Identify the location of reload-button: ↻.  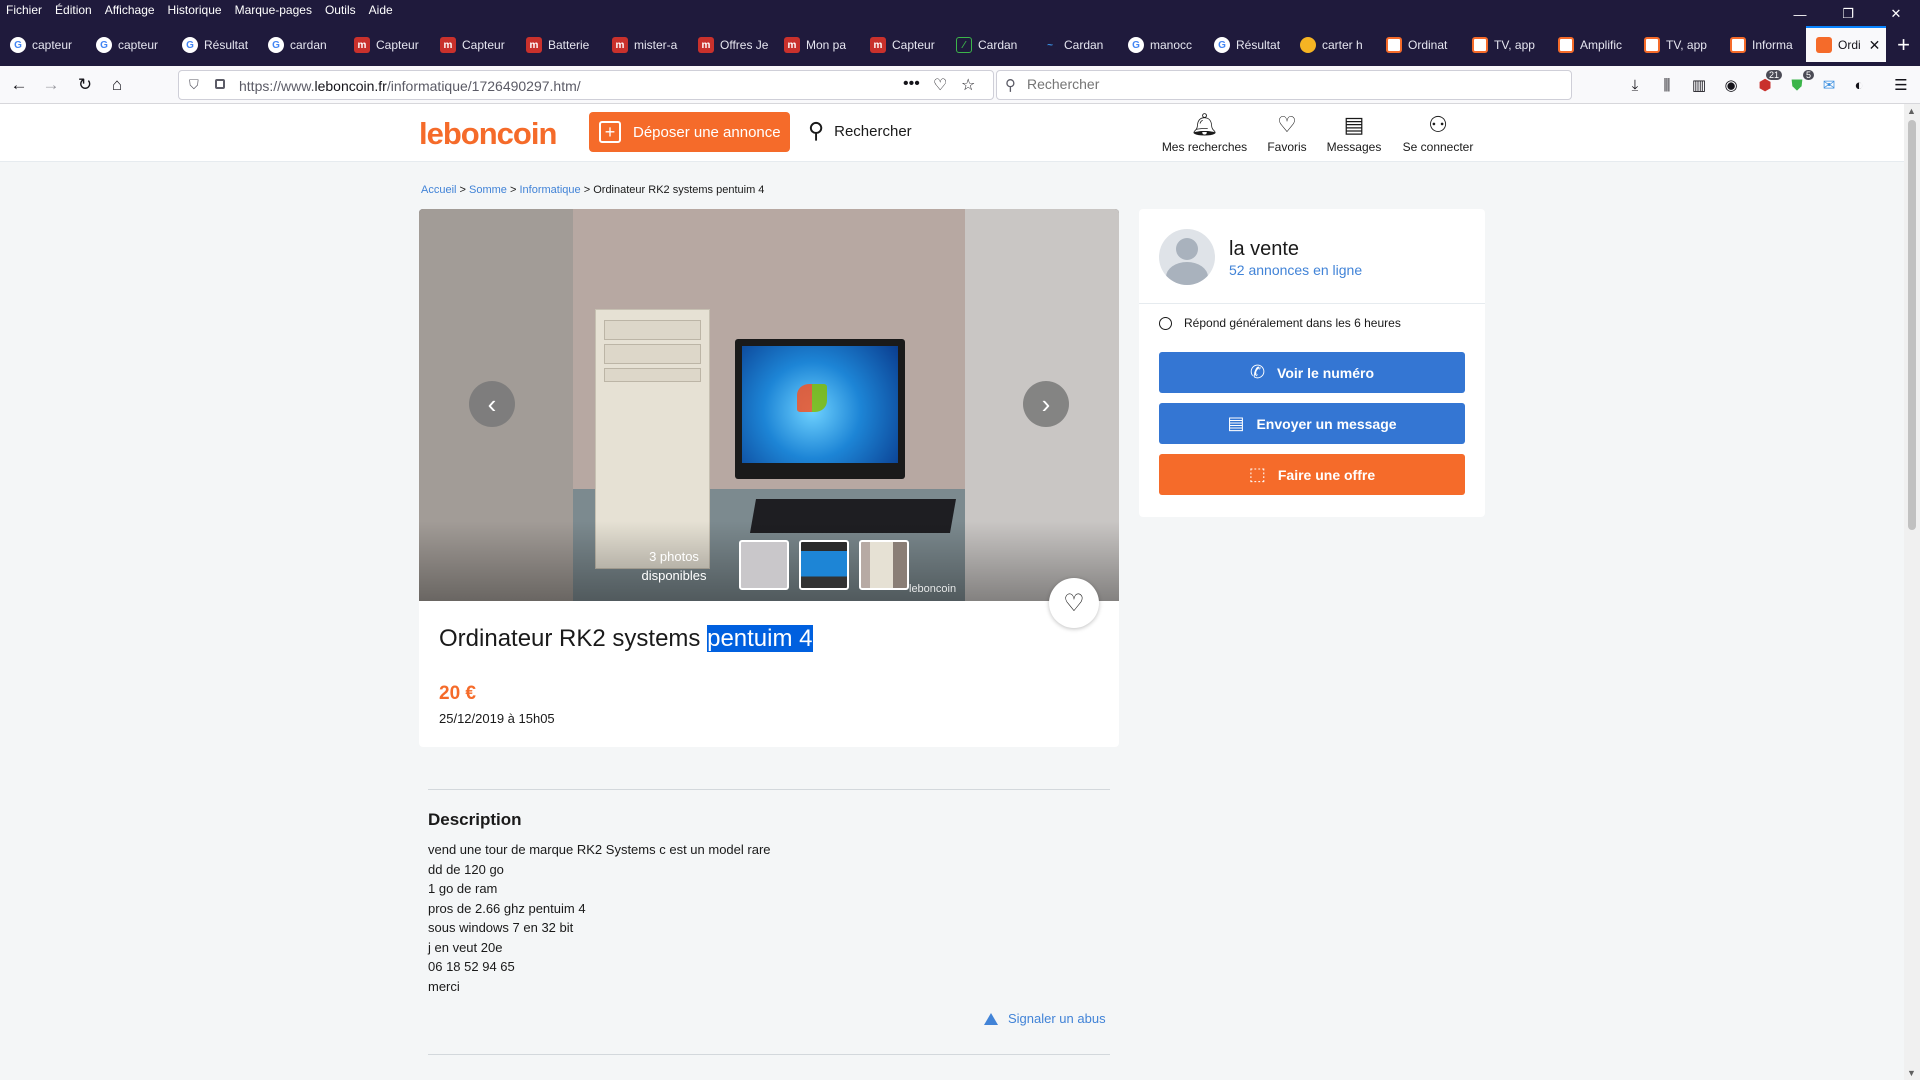
(85, 85).